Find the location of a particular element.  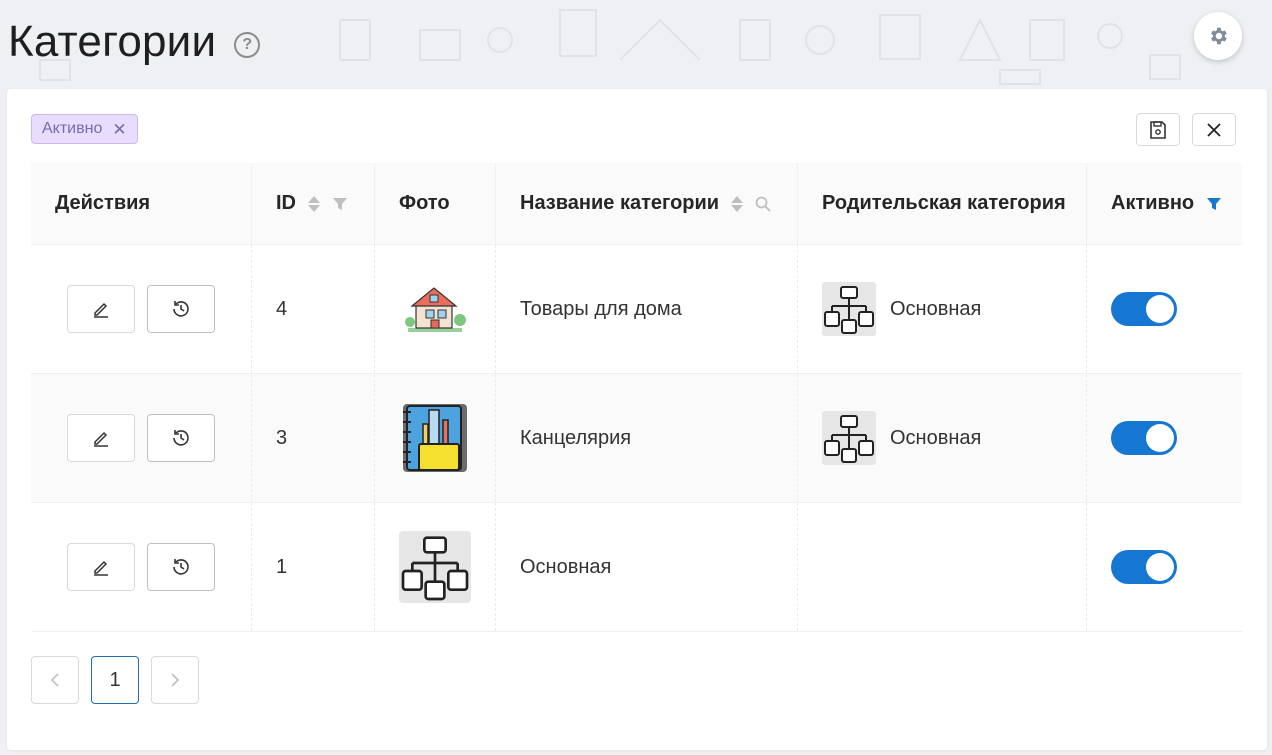

chevron-left-icon is located at coordinates (54, 680).